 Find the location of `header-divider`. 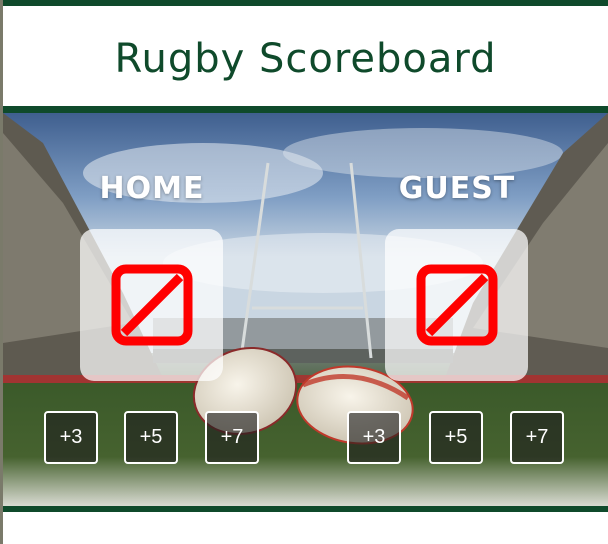

header-divider is located at coordinates (305, 109).